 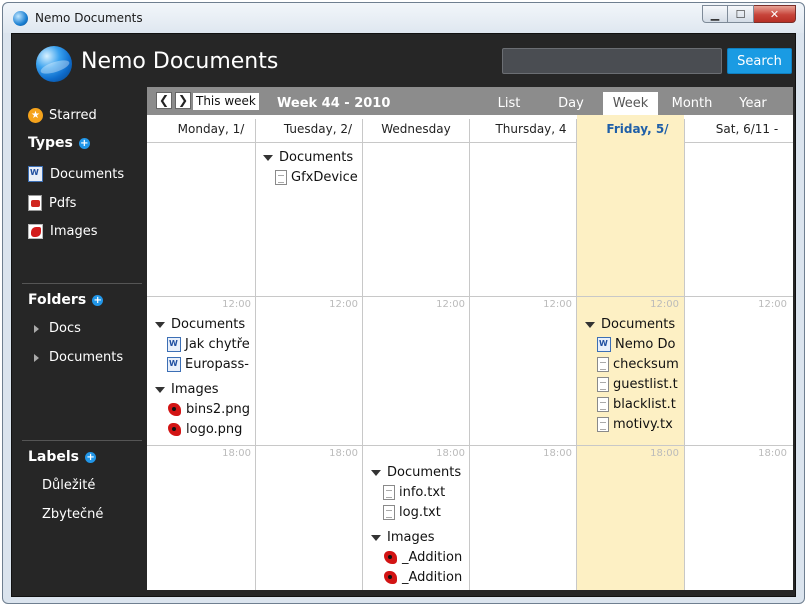 I want to click on prev-week-button: ❮, so click(x=164, y=100).